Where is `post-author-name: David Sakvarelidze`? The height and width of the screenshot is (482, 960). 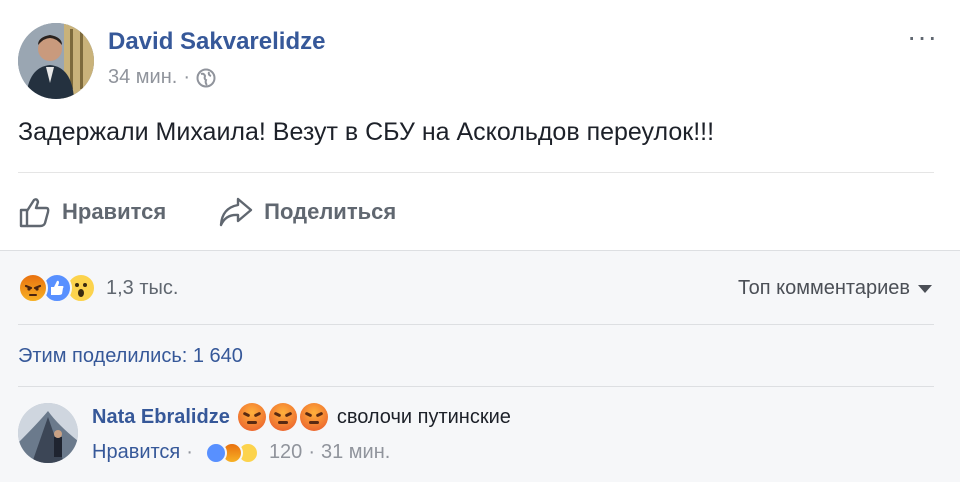
post-author-name: David Sakvarelidze is located at coordinates (216, 42).